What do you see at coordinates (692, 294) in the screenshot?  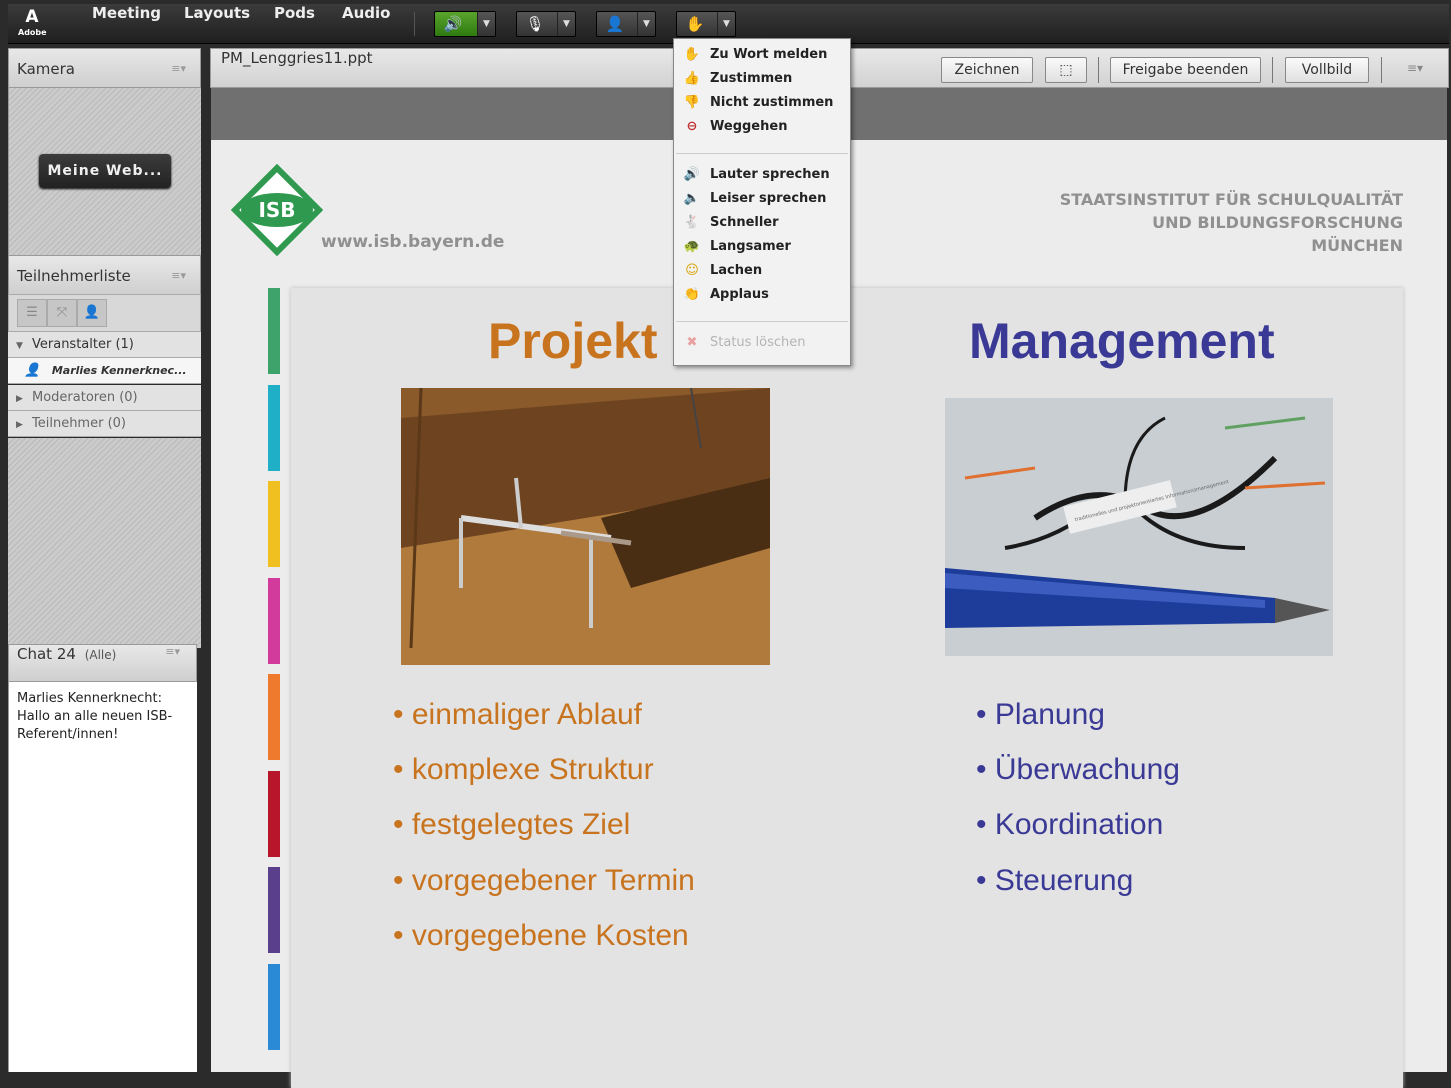 I see `applause-icon: 👏` at bounding box center [692, 294].